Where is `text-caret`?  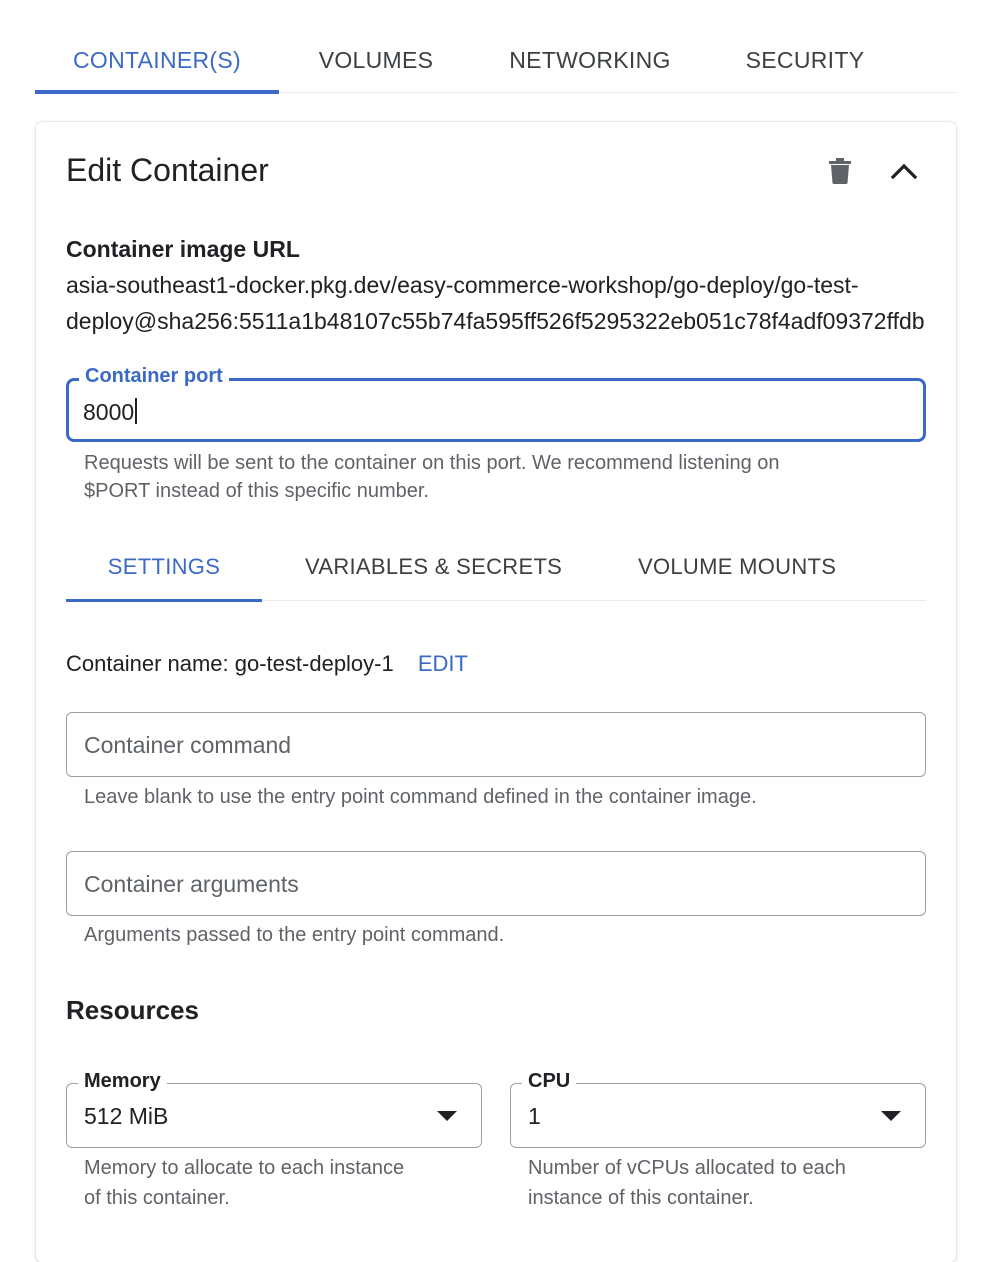
text-caret is located at coordinates (136, 411).